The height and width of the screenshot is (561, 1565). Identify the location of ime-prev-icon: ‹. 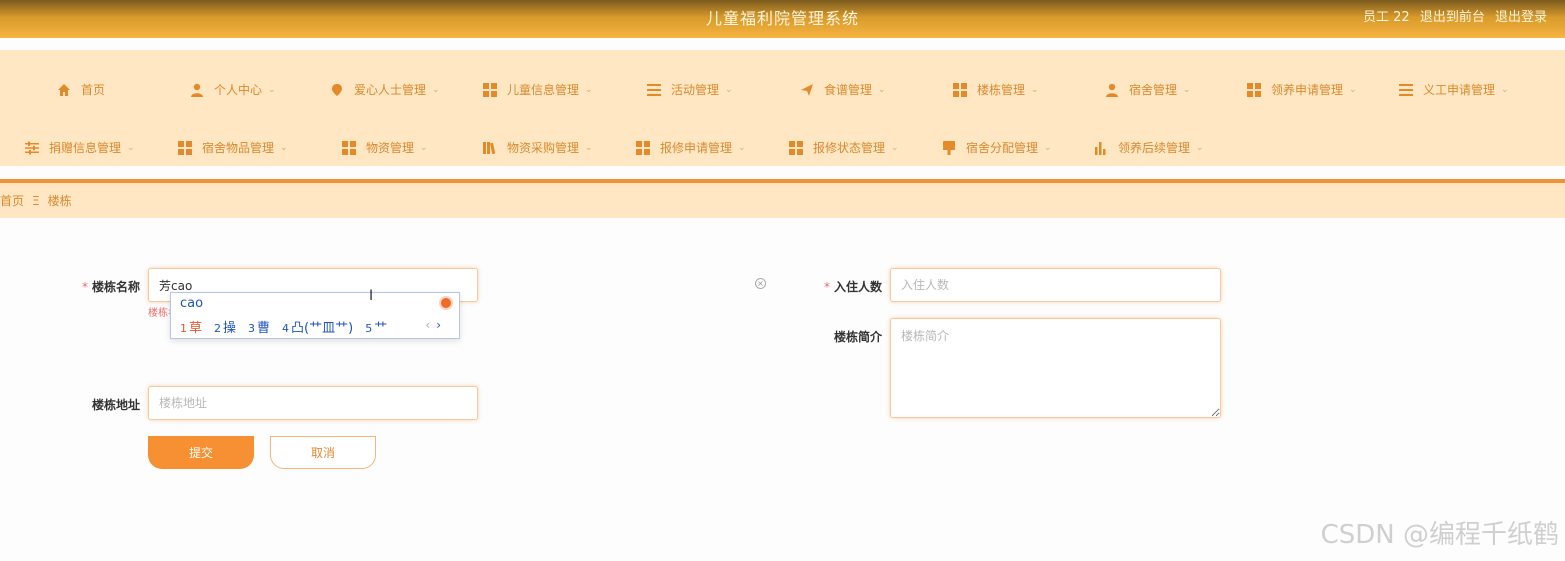
(427, 325).